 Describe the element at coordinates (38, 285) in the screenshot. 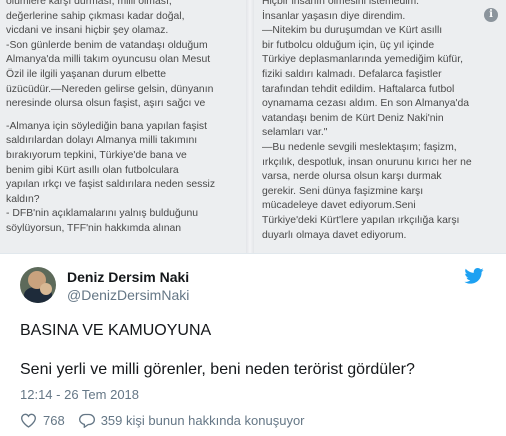

I see `avatar` at that location.